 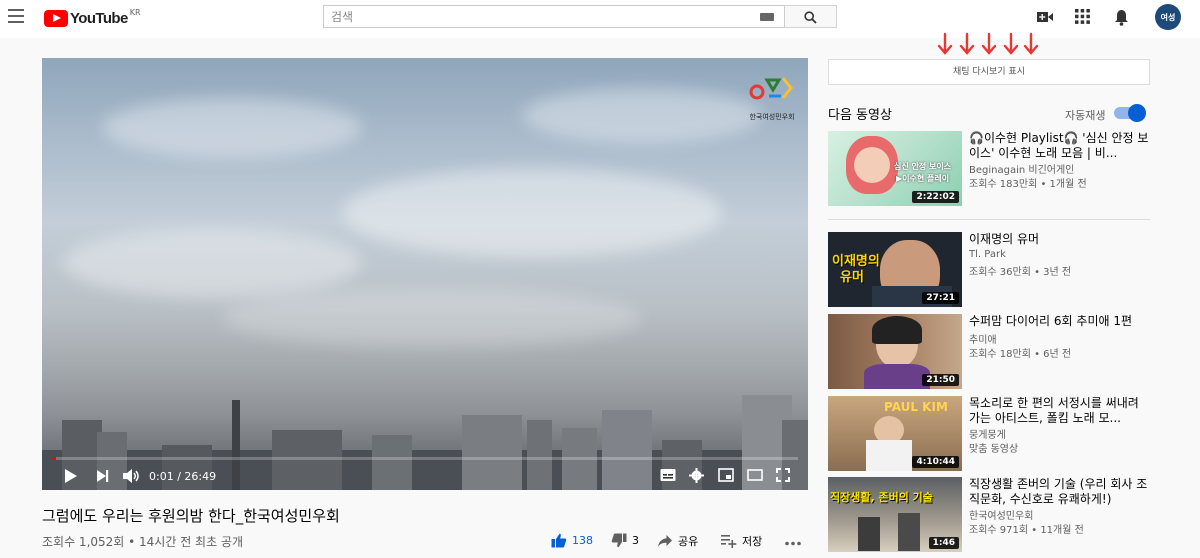 I want to click on notifications-bell-icon, so click(x=1121, y=17).